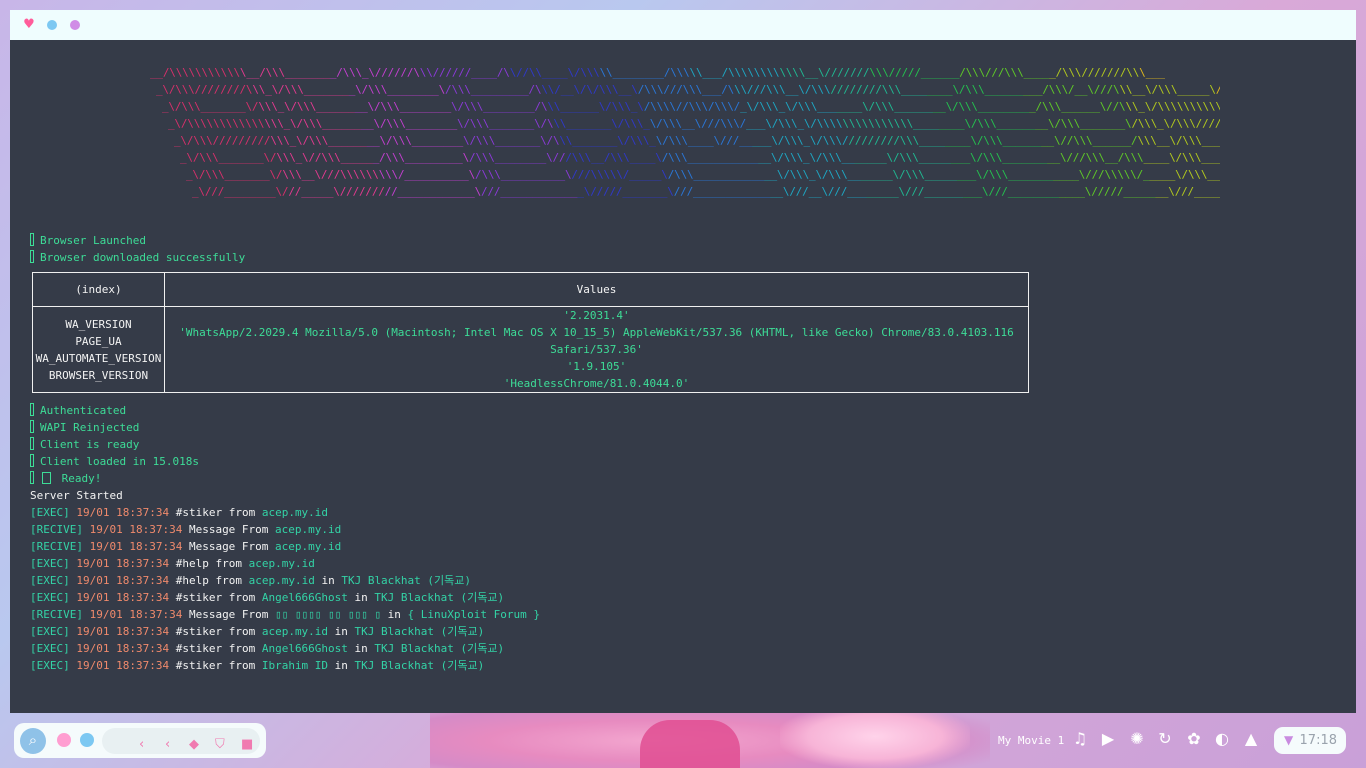 This screenshot has height=768, width=1366. Describe the element at coordinates (1310, 740) in the screenshot. I see `clock: ▼ 17:18` at that location.